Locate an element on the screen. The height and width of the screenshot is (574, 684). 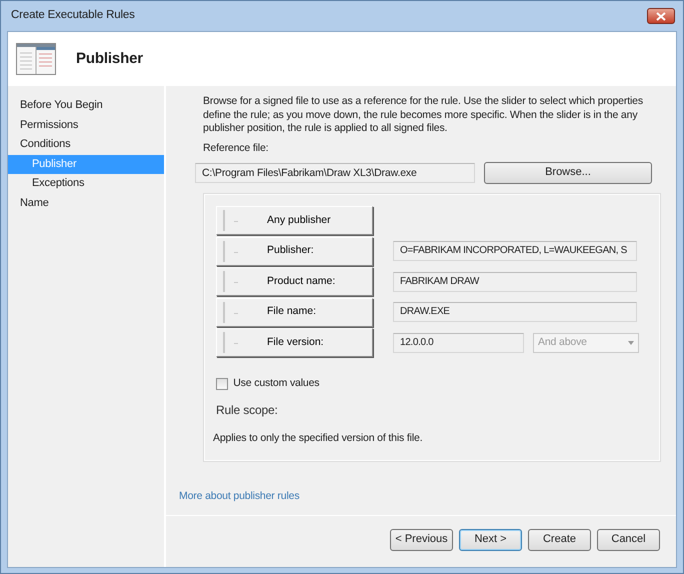
slider-position-button: Publisher: is located at coordinates (294, 251).